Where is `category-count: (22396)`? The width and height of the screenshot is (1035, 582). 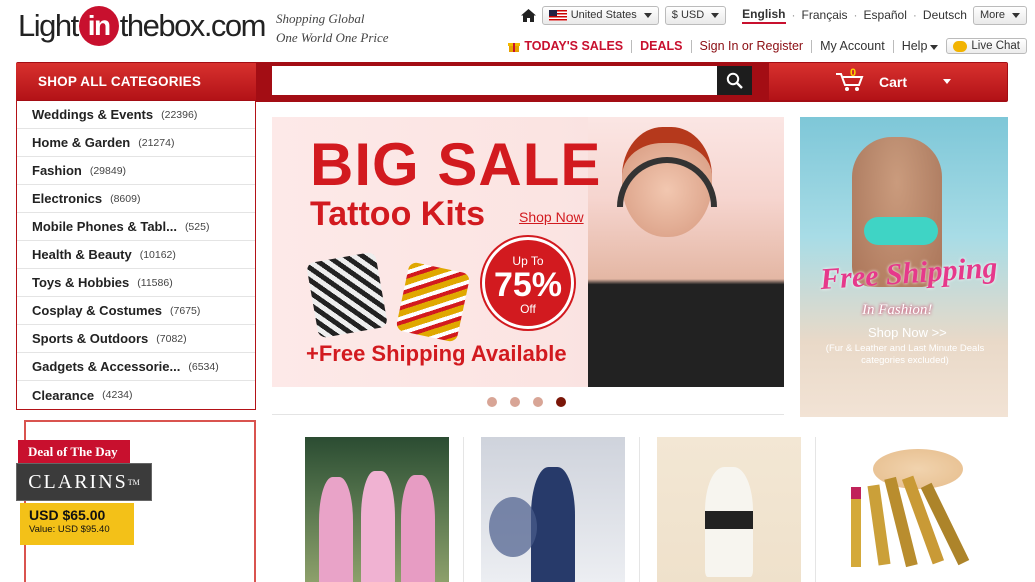
category-count: (22396) is located at coordinates (179, 114).